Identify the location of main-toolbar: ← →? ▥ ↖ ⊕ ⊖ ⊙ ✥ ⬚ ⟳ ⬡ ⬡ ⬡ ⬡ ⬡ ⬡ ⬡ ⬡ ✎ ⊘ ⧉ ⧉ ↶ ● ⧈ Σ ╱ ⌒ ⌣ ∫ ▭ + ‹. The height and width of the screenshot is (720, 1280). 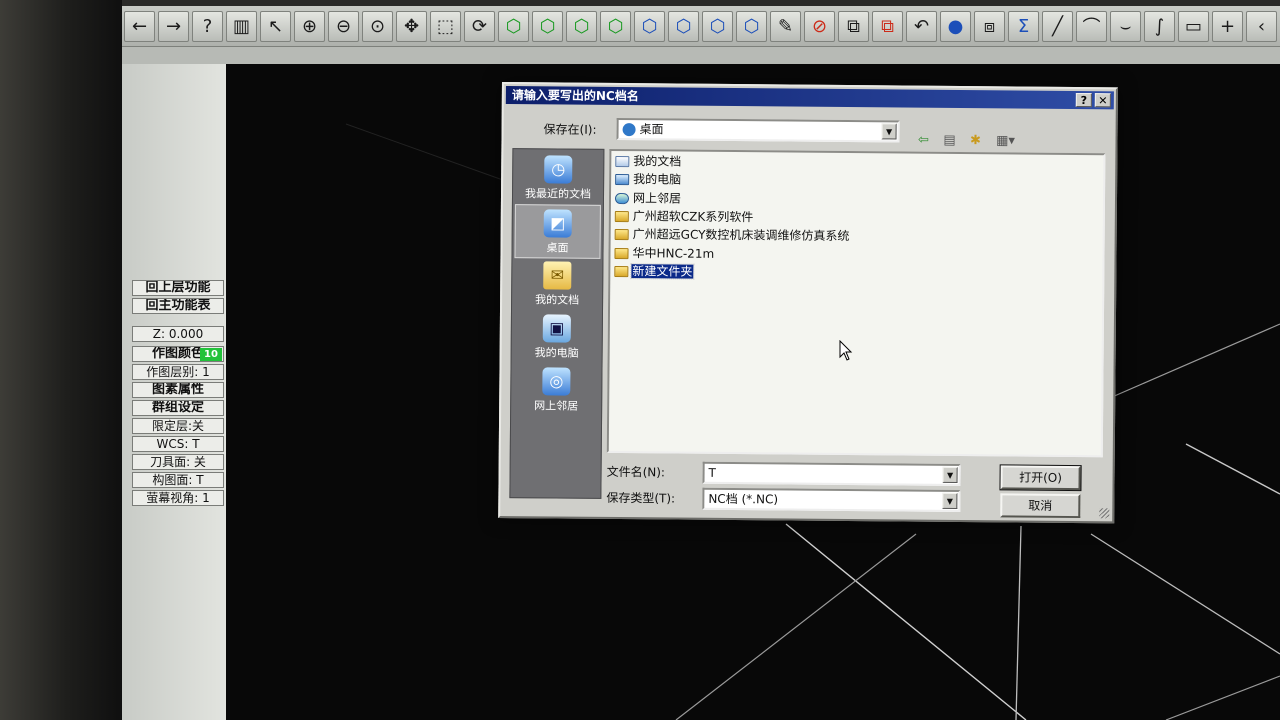
(701, 26).